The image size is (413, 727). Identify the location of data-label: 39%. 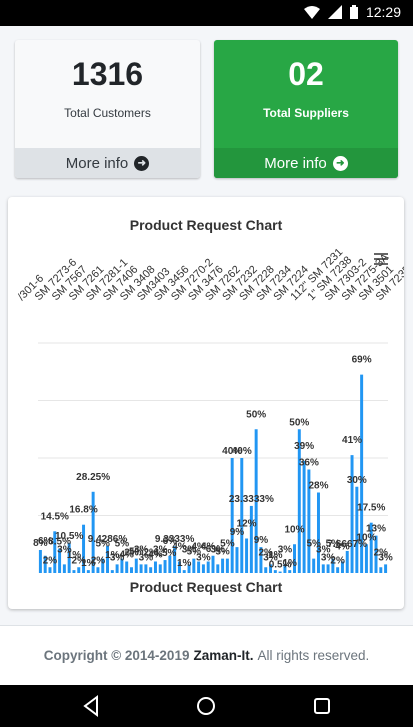
(304, 446).